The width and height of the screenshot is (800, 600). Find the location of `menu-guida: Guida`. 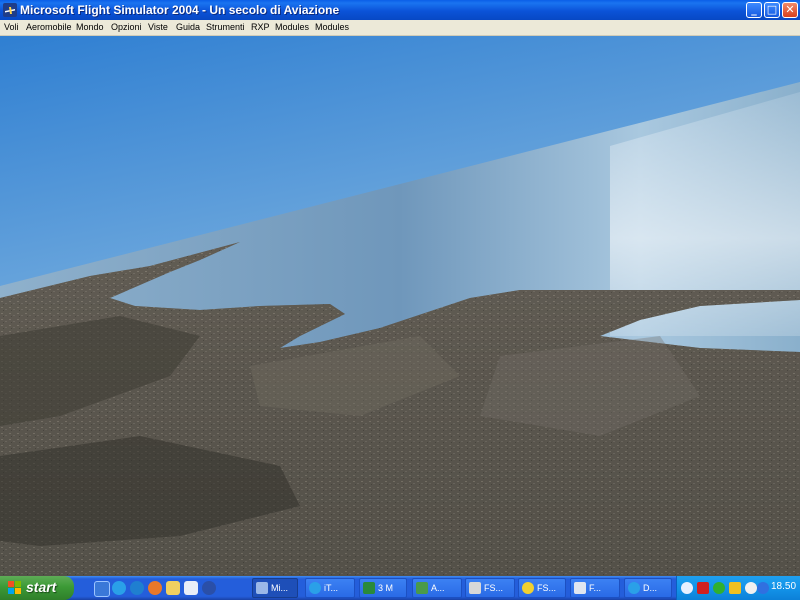

menu-guida: Guida is located at coordinates (188, 27).